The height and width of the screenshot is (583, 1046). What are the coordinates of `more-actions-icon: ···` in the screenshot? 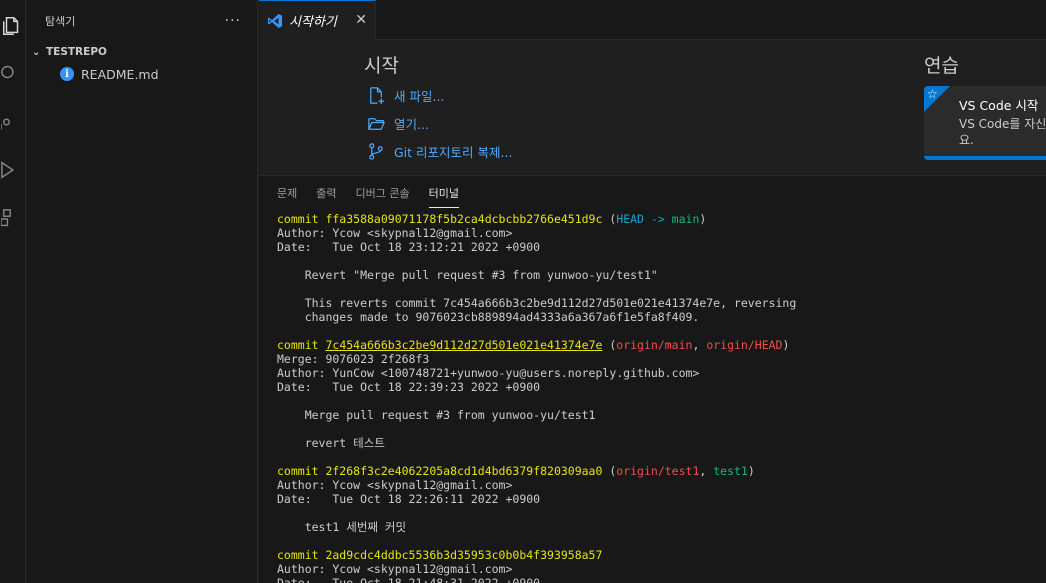 It's located at (233, 21).